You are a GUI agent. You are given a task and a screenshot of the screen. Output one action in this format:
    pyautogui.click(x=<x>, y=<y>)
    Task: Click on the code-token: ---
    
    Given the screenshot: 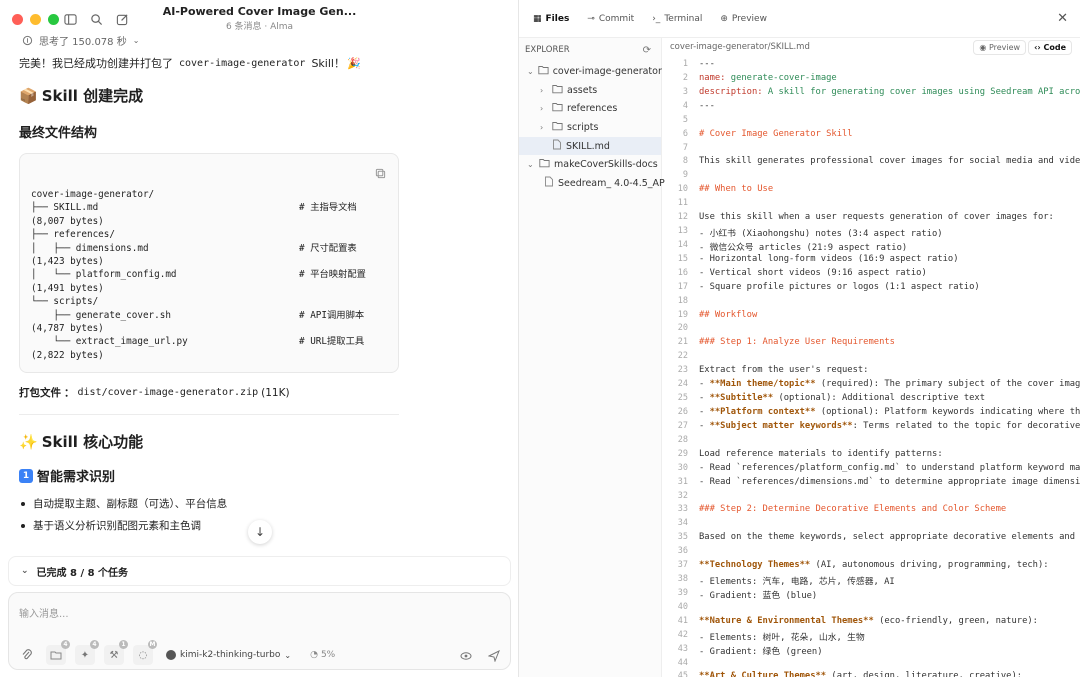 What is the action you would take?
    pyautogui.click(x=707, y=64)
    